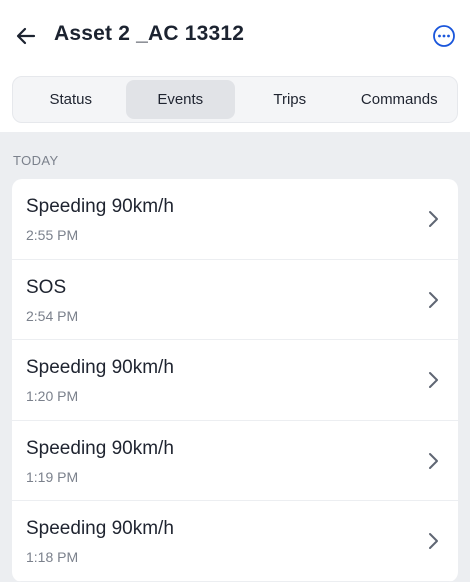 This screenshot has width=470, height=582. I want to click on event-time: 1:18 PM, so click(52, 557).